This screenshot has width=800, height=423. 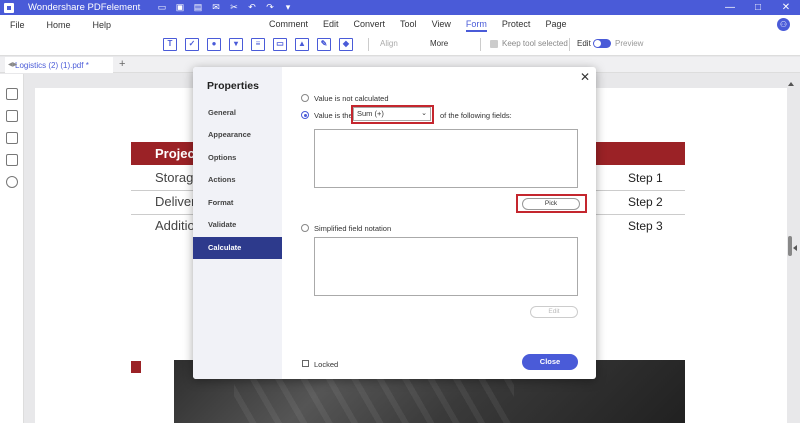 I want to click on simplified-notation-box, so click(x=446, y=266).